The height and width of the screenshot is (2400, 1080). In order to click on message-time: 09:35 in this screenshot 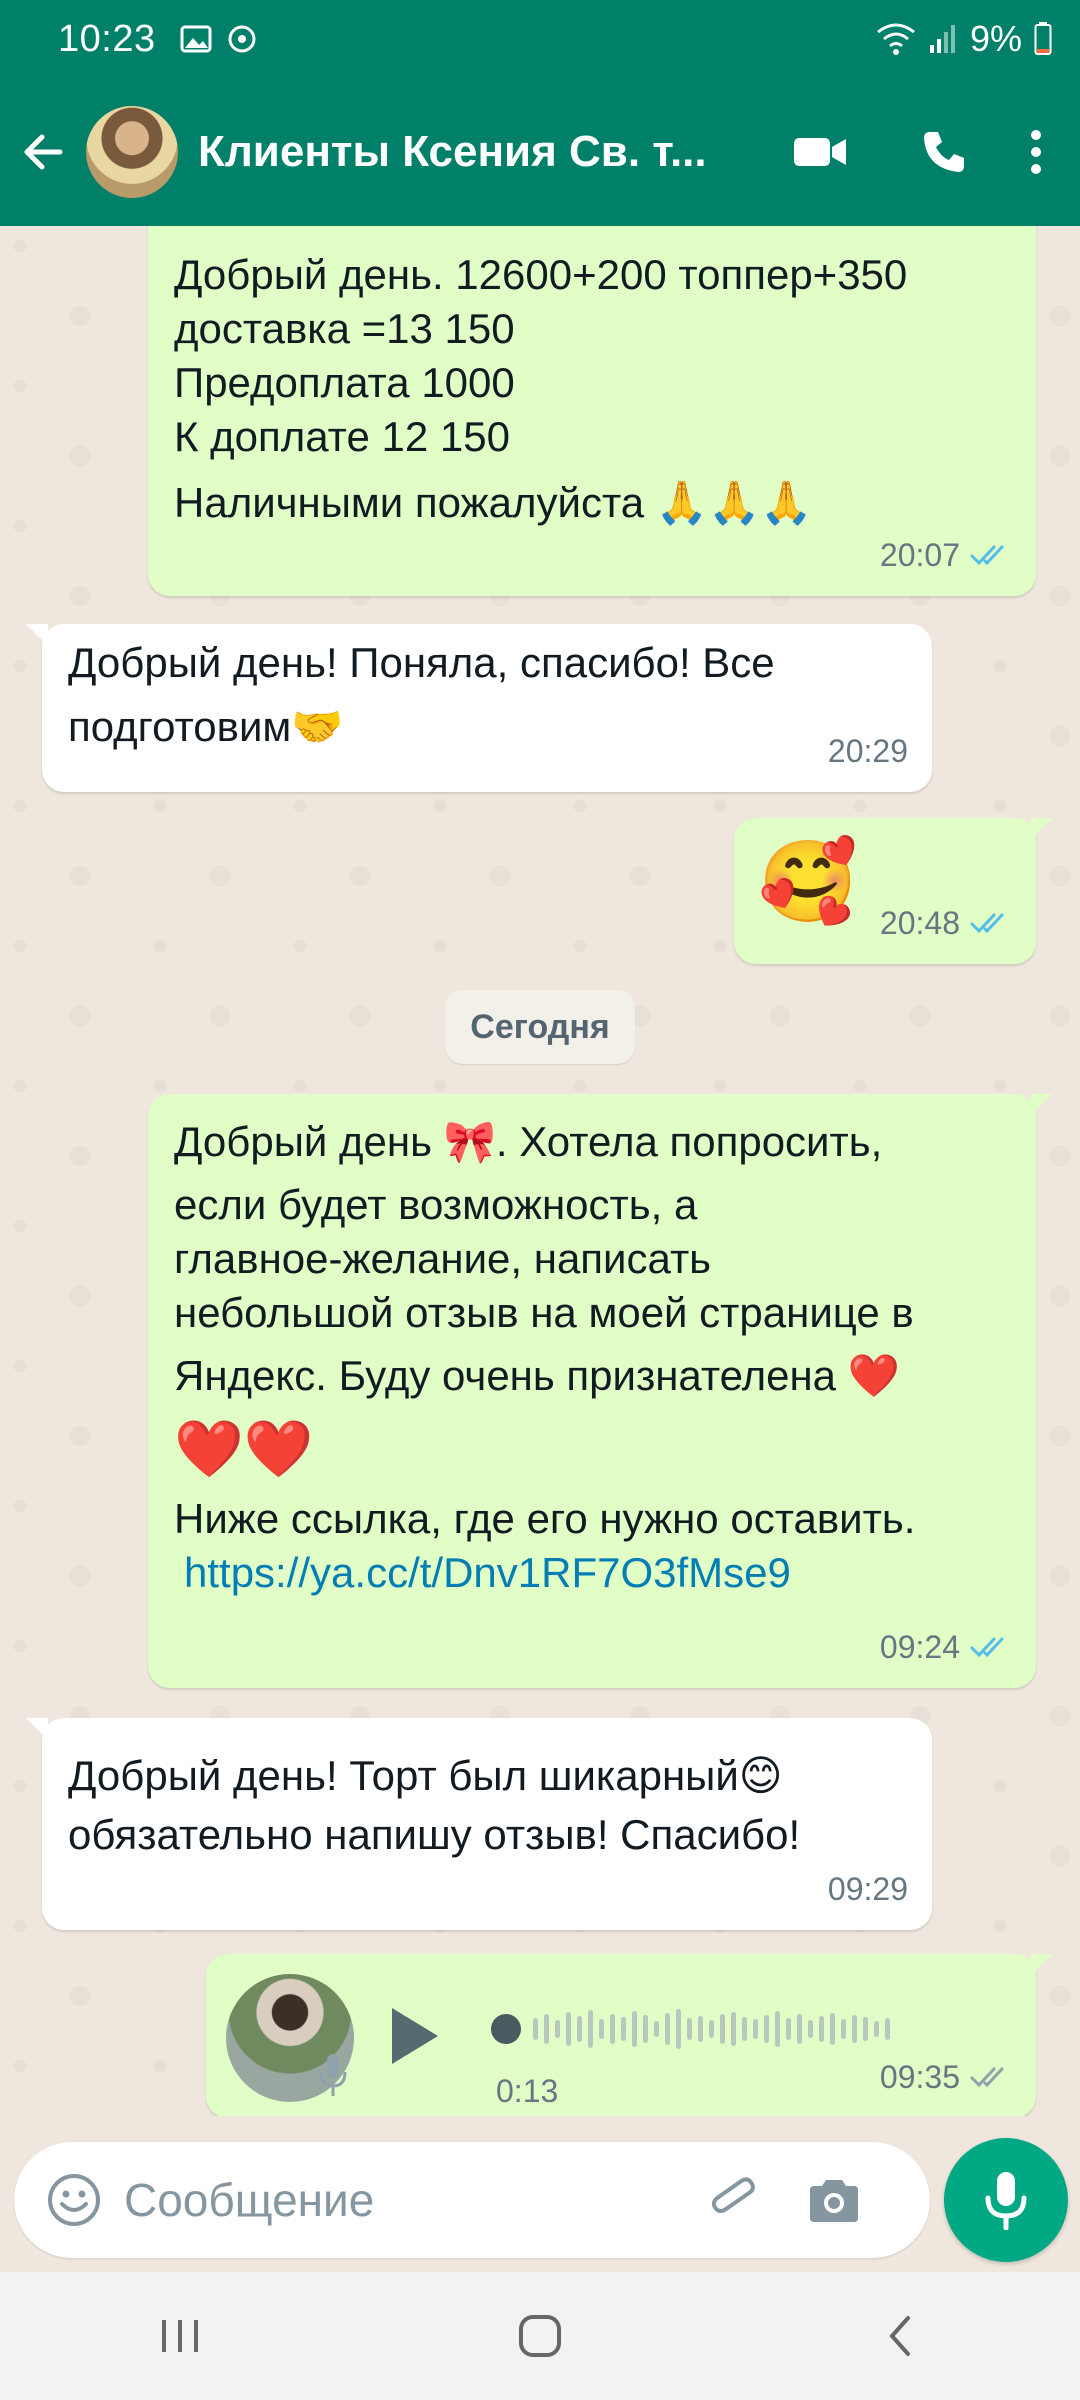, I will do `click(919, 2077)`.